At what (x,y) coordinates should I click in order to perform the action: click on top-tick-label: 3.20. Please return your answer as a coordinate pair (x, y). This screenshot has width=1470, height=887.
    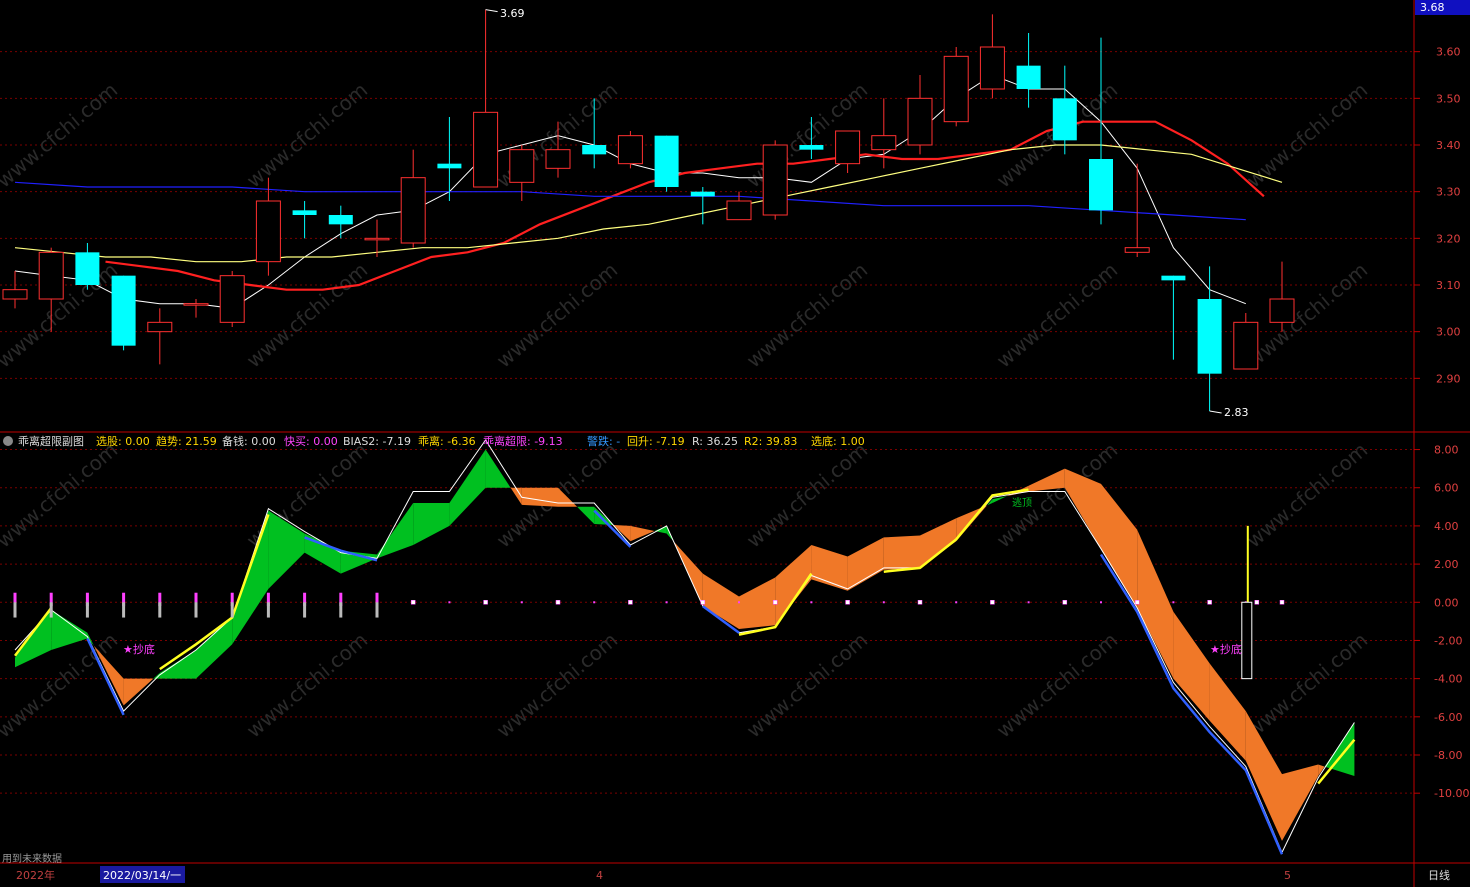
    Looking at the image, I should click on (1448, 238).